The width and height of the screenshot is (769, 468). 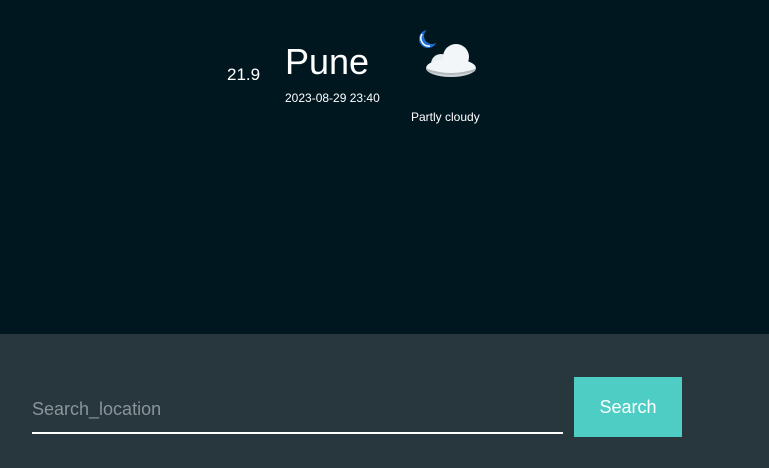 What do you see at coordinates (445, 117) in the screenshot?
I see `weather-condition: Partly cloudy` at bounding box center [445, 117].